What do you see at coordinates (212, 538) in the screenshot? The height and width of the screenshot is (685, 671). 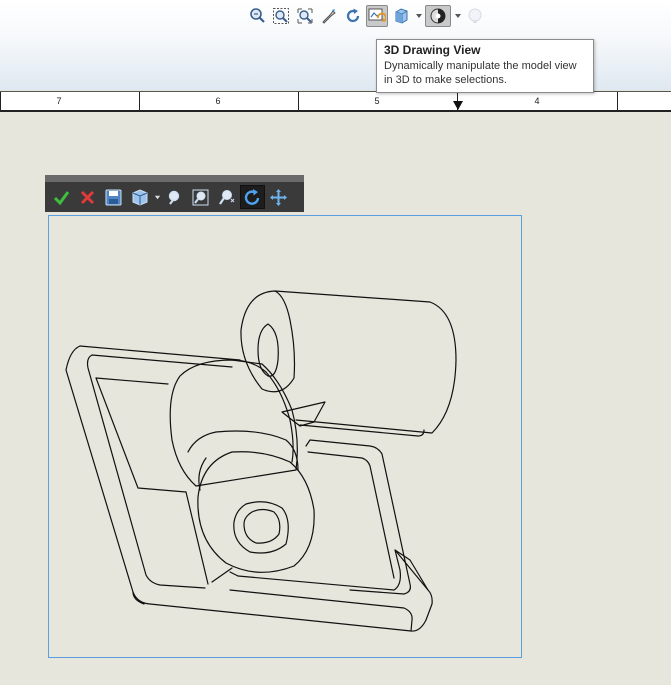 I see `front-to-base-link` at bounding box center [212, 538].